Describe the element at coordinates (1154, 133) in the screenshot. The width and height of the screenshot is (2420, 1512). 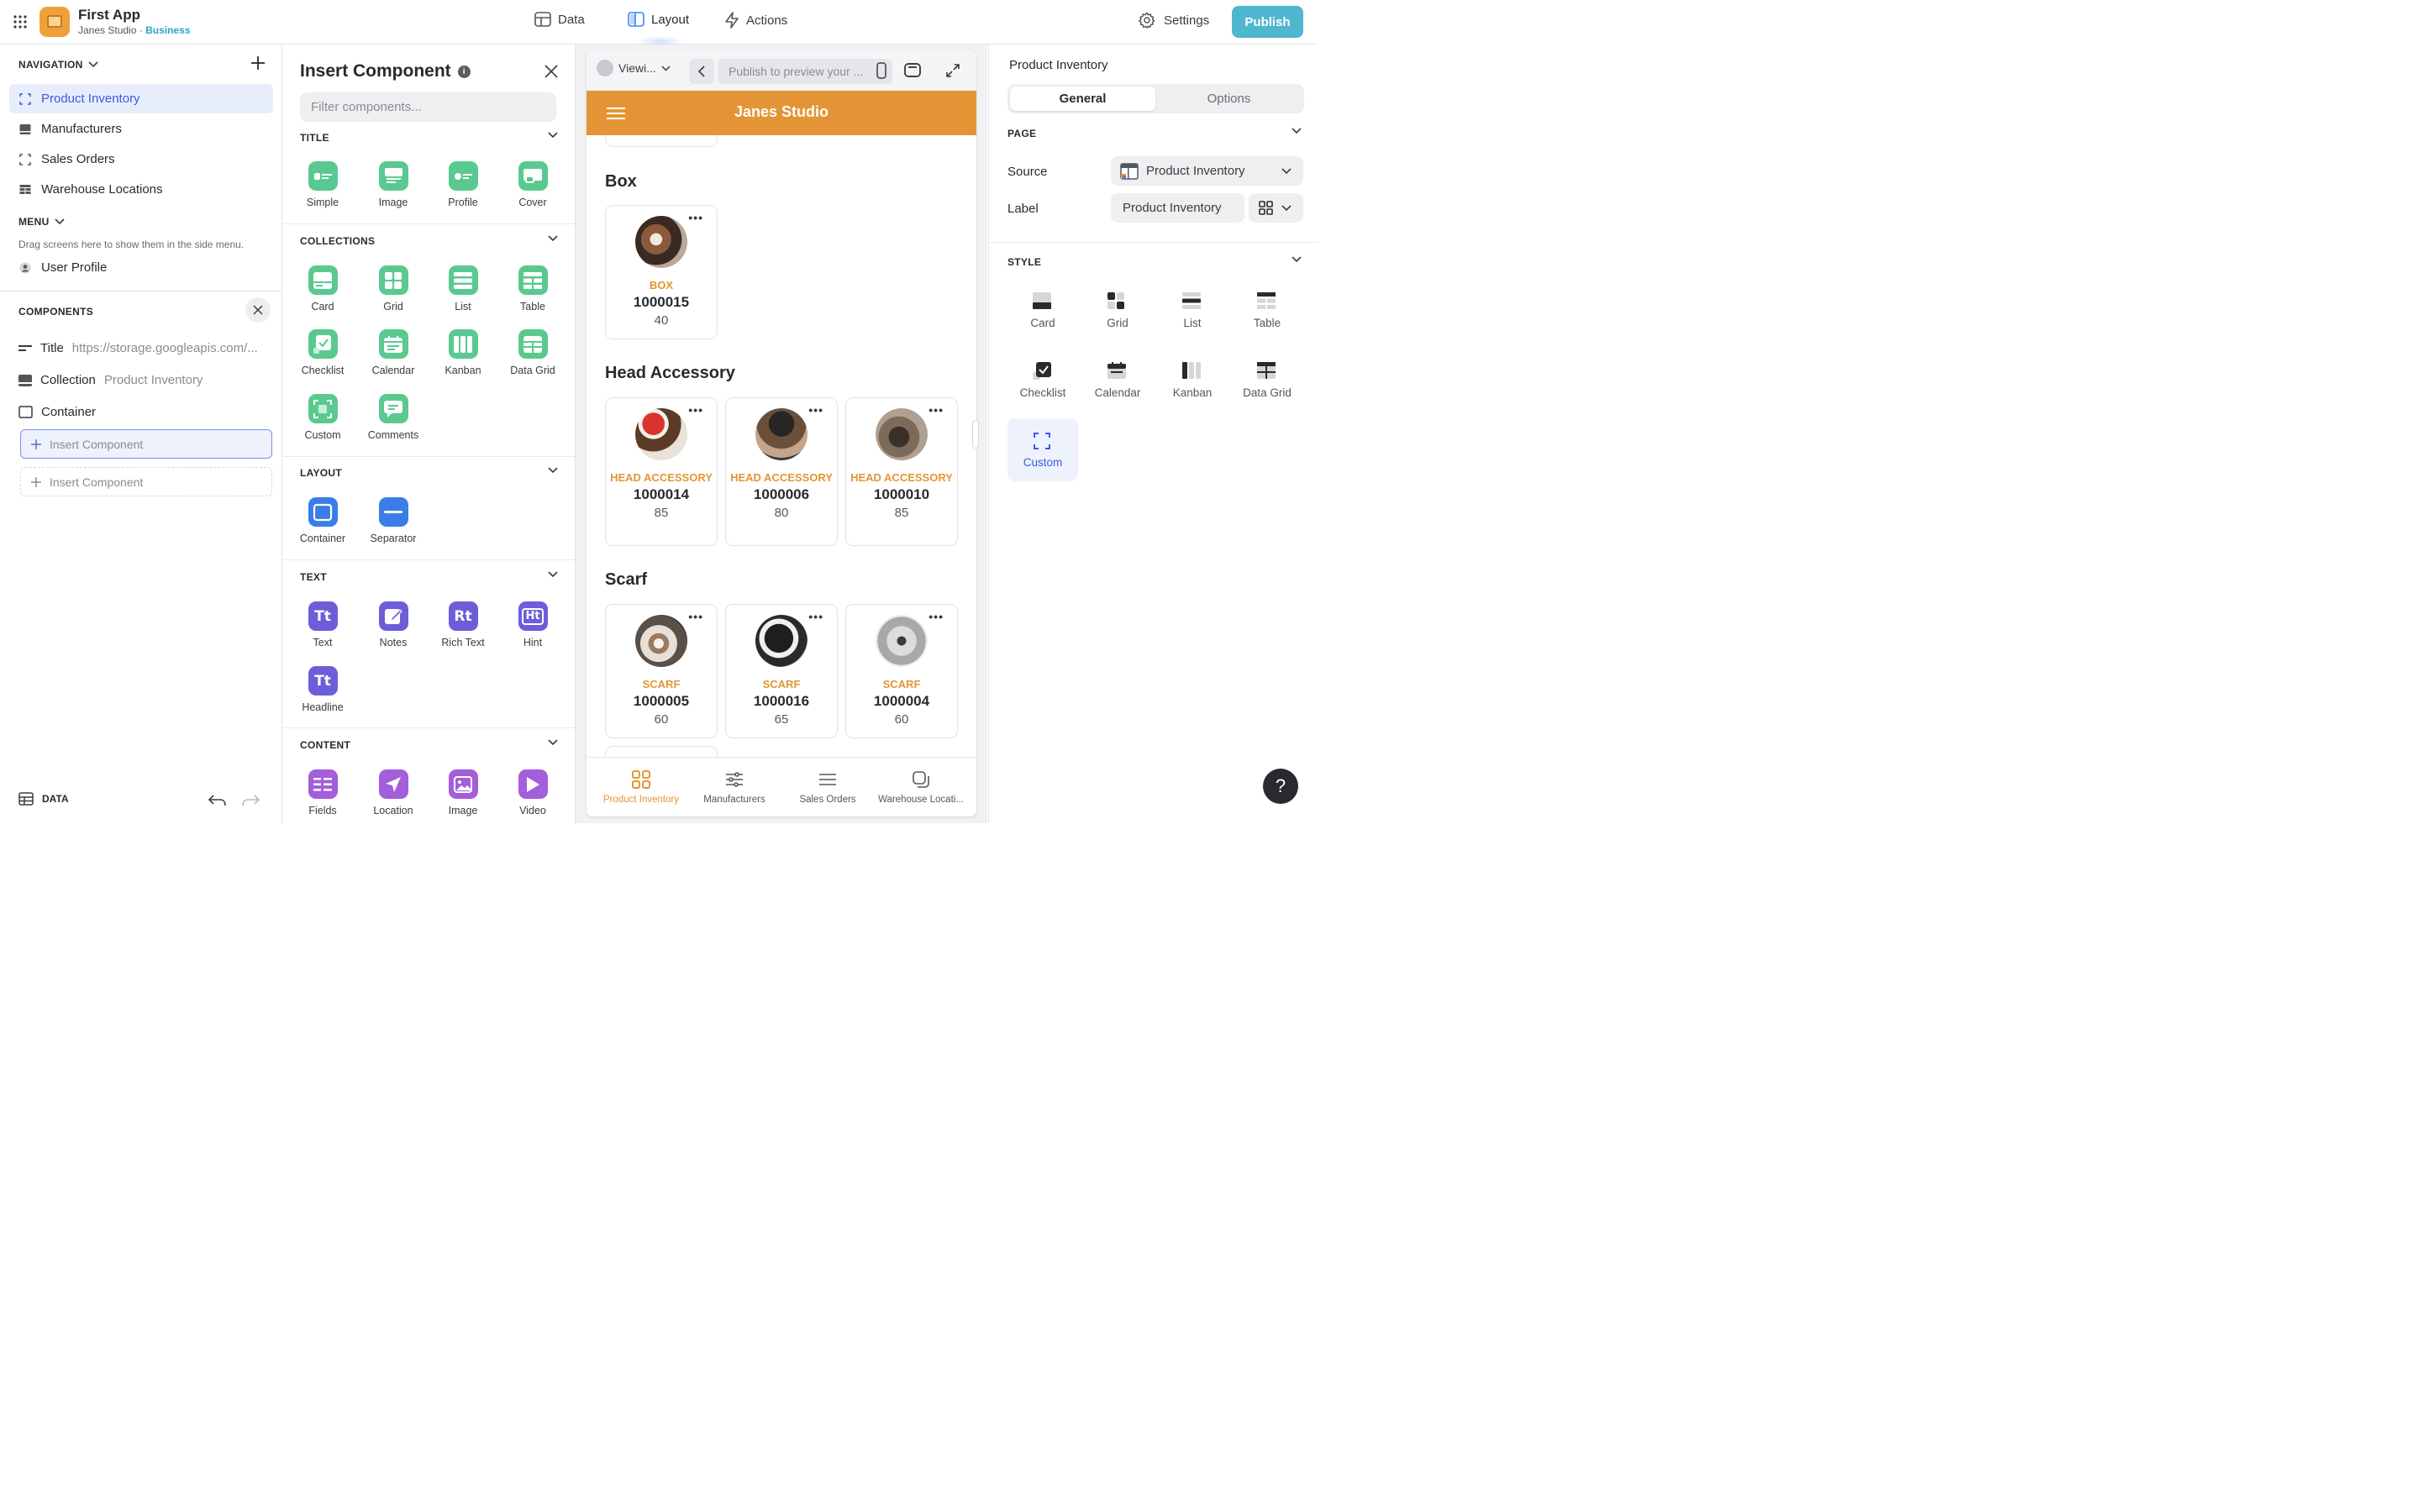
I see `page-section-header: PAGE` at that location.